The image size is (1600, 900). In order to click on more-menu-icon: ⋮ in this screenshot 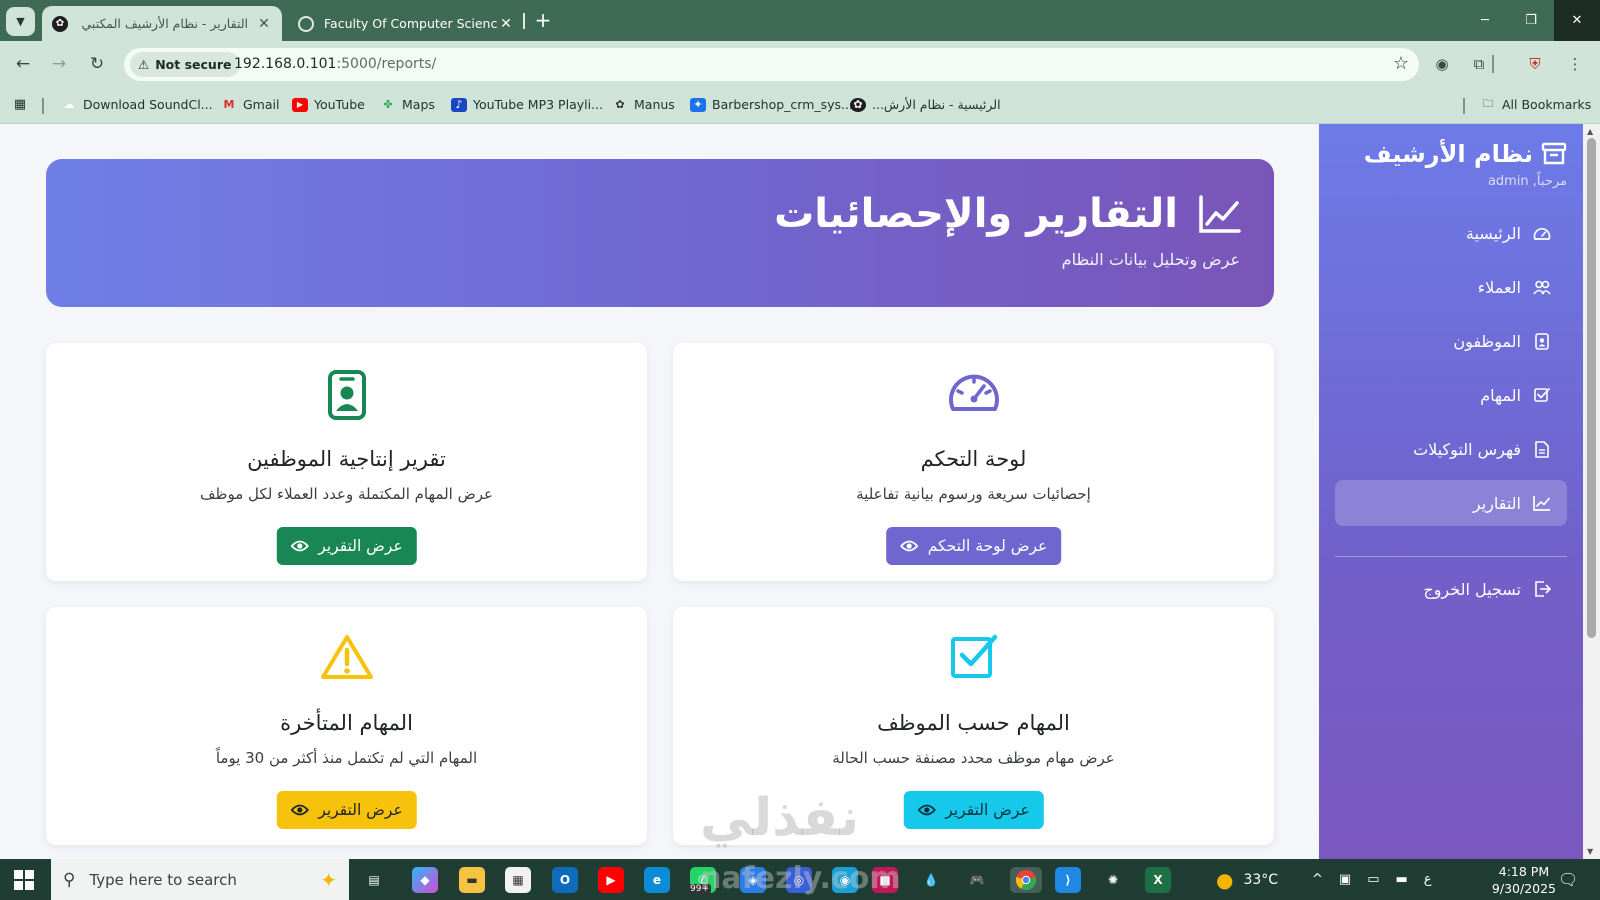, I will do `click(1575, 64)`.